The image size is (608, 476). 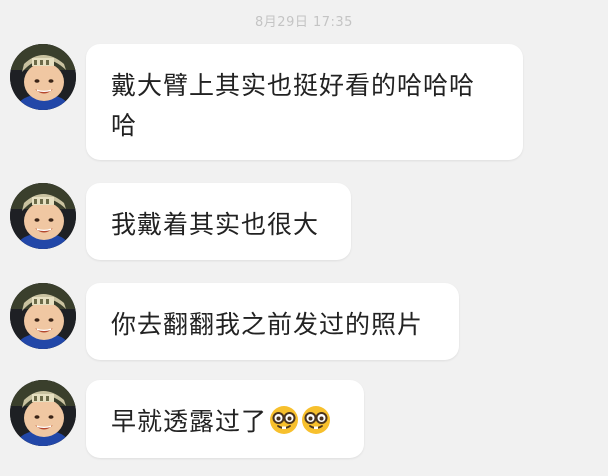 I want to click on message-text: 你去翻翻我之前发过的照片, so click(x=267, y=324).